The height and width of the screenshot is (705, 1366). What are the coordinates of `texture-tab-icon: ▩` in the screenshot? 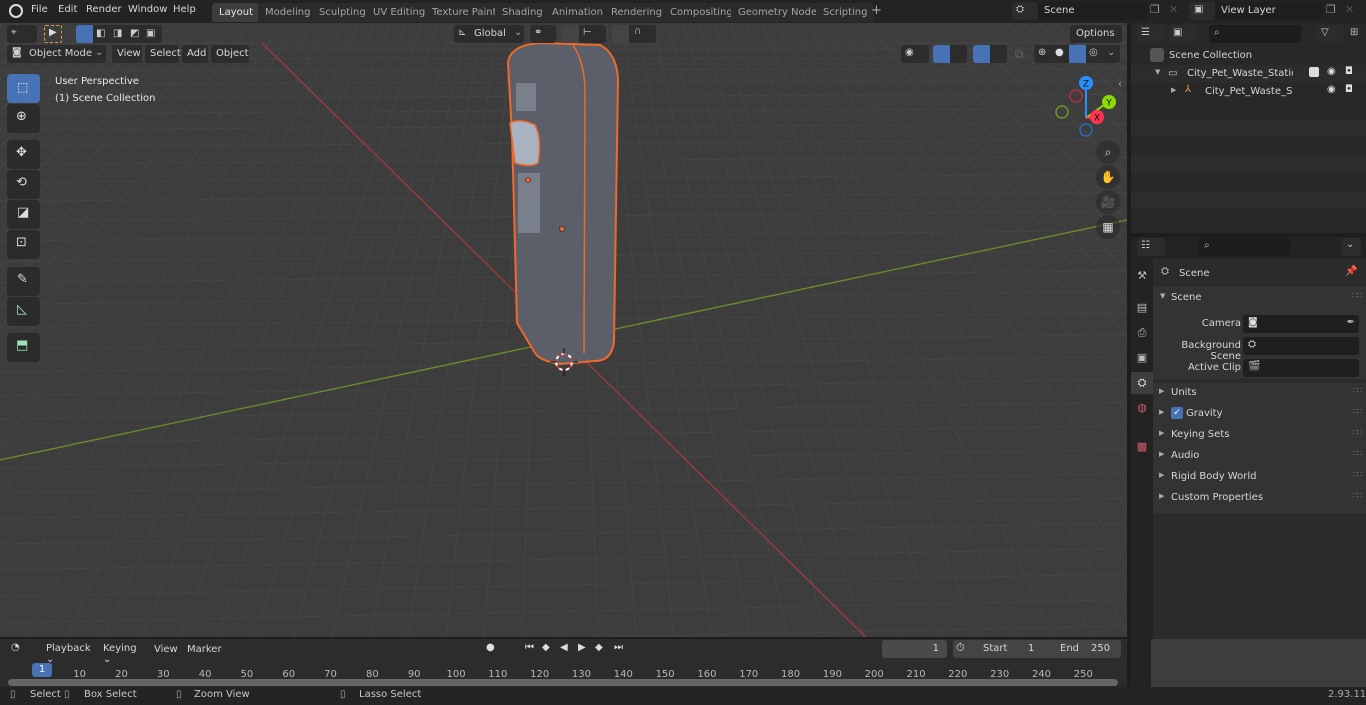 It's located at (1142, 447).